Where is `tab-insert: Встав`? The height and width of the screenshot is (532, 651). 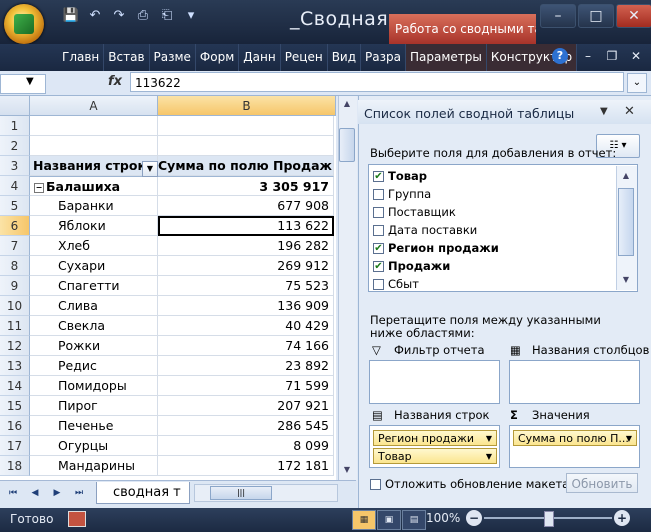
tab-insert: Встав is located at coordinates (127, 57).